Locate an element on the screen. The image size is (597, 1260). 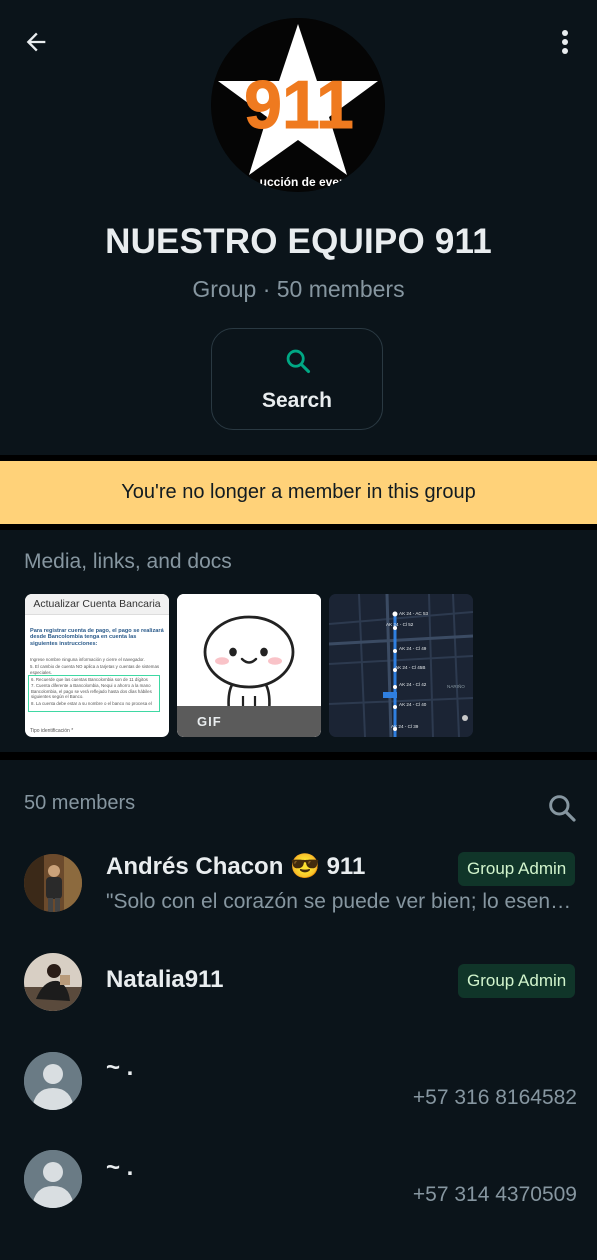
member-row: Natalia911 Group Admin is located at coordinates (298, 1003).